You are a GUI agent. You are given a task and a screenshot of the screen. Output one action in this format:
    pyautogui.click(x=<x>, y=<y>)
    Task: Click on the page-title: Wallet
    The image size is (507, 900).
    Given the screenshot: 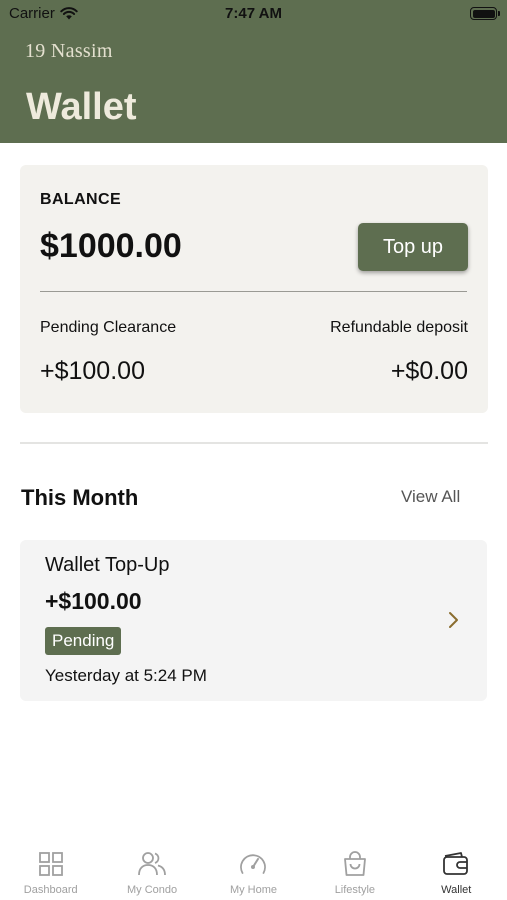 What is the action you would take?
    pyautogui.click(x=81, y=107)
    